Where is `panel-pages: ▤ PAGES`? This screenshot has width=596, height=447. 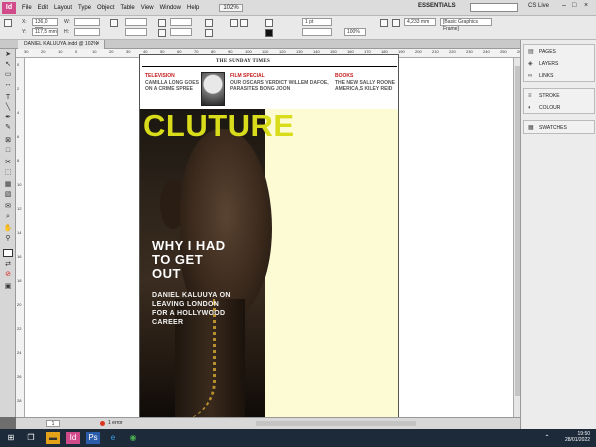 panel-pages: ▤ PAGES is located at coordinates (561, 52).